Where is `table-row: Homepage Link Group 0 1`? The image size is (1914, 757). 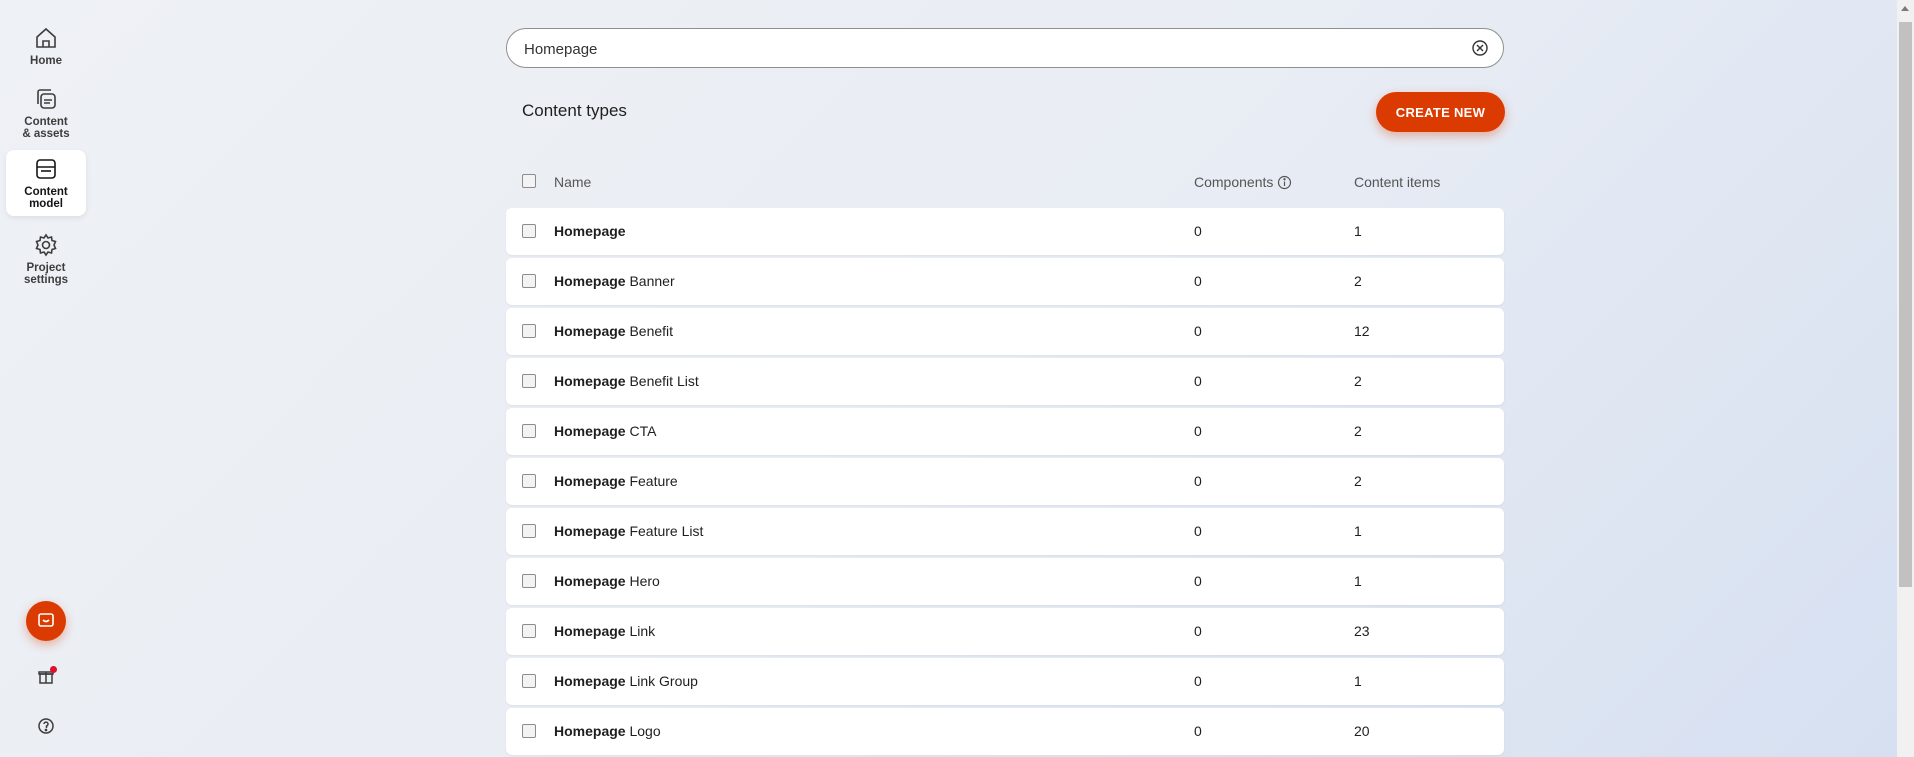 table-row: Homepage Link Group 0 1 is located at coordinates (1005, 681).